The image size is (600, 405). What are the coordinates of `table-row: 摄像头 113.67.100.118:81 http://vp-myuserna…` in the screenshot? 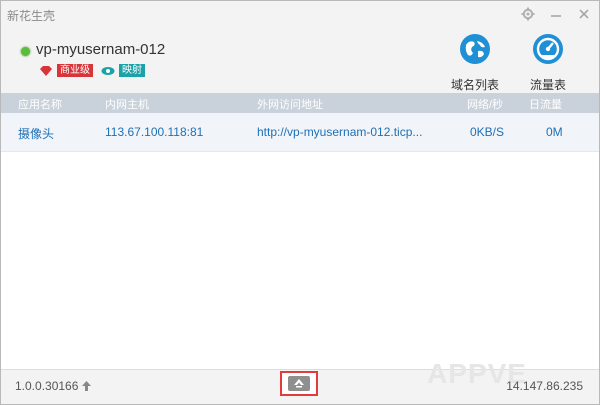 It's located at (300, 132).